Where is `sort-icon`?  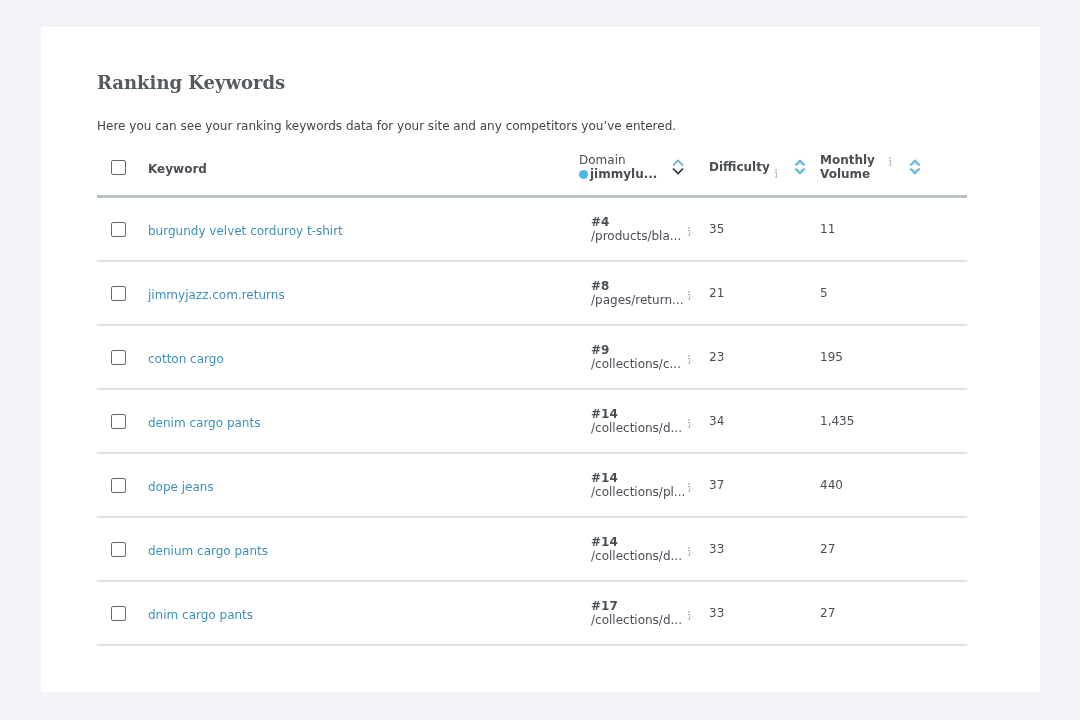
sort-icon is located at coordinates (678, 167).